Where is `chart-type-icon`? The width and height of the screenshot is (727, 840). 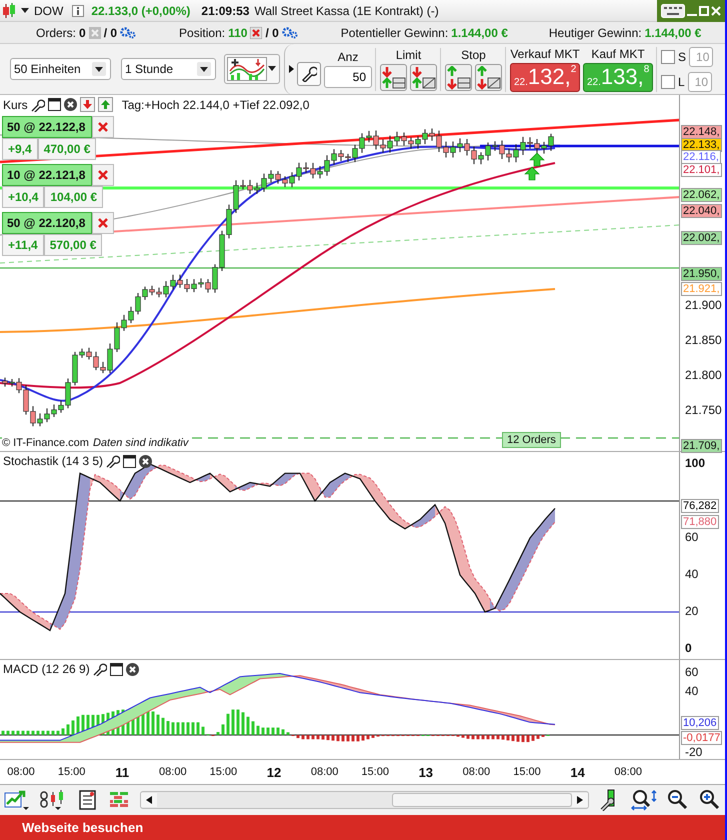
chart-type-icon is located at coordinates (17, 800).